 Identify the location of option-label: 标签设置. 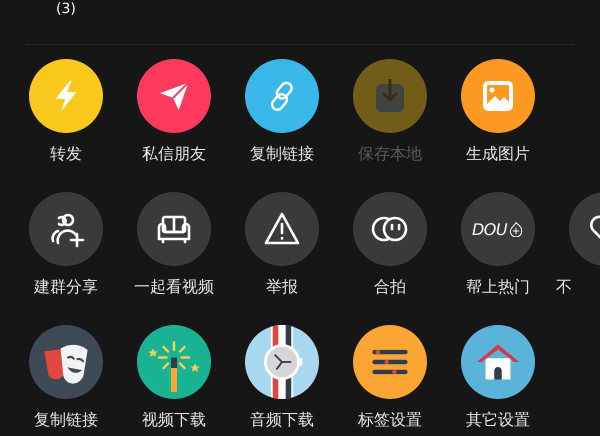
(390, 420).